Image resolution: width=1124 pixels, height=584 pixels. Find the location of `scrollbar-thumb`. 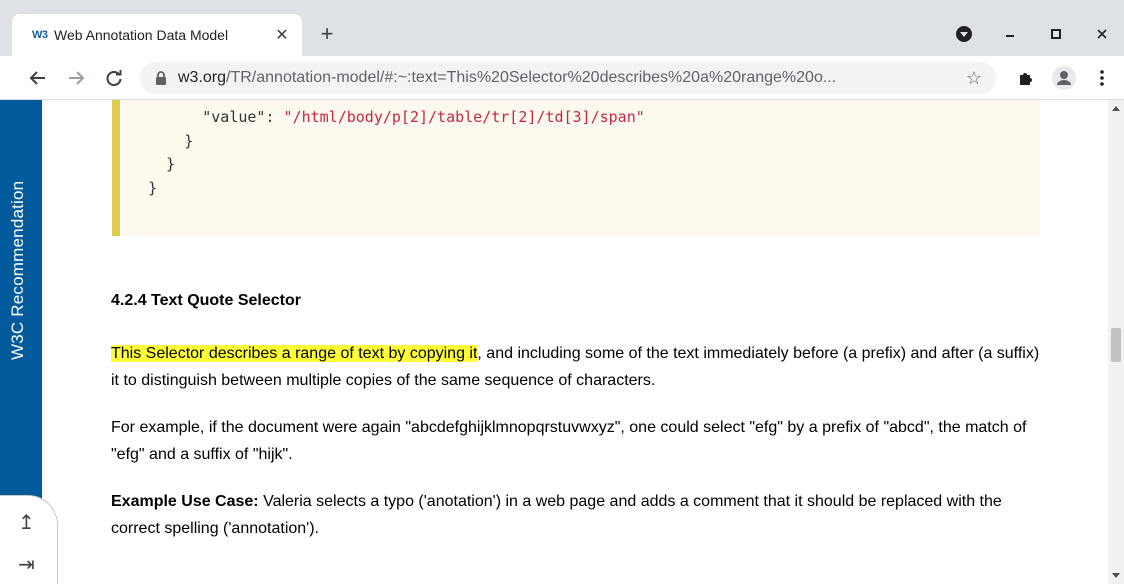

scrollbar-thumb is located at coordinates (1116, 345).